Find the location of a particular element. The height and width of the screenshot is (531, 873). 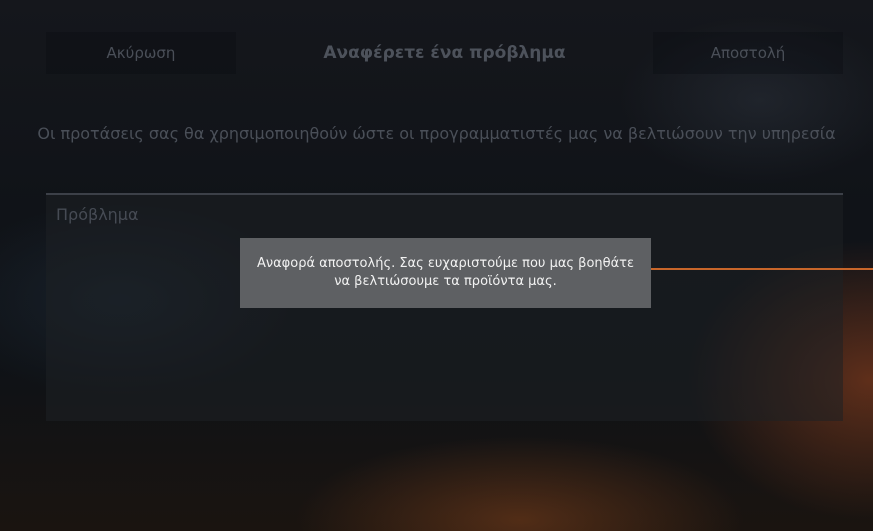

header-bar: Ακύρωση Αναφέρετε ένα πρόβλημα Αποστολή is located at coordinates (444, 53).